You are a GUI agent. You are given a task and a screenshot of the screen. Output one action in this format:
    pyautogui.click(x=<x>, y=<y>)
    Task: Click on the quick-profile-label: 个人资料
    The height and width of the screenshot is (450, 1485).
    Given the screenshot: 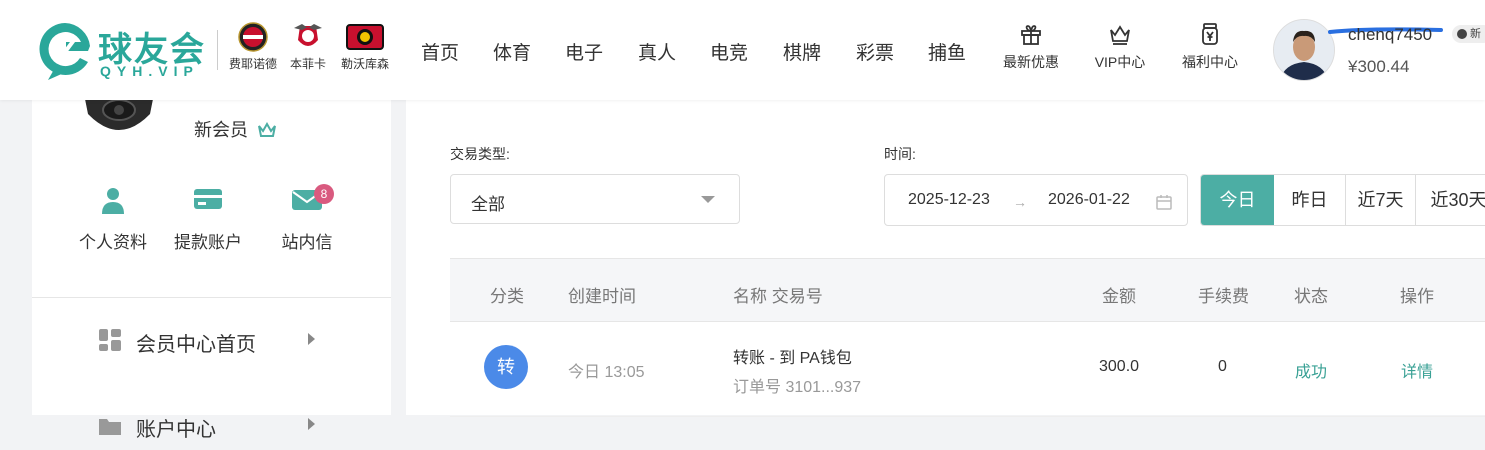 What is the action you would take?
    pyautogui.click(x=113, y=242)
    